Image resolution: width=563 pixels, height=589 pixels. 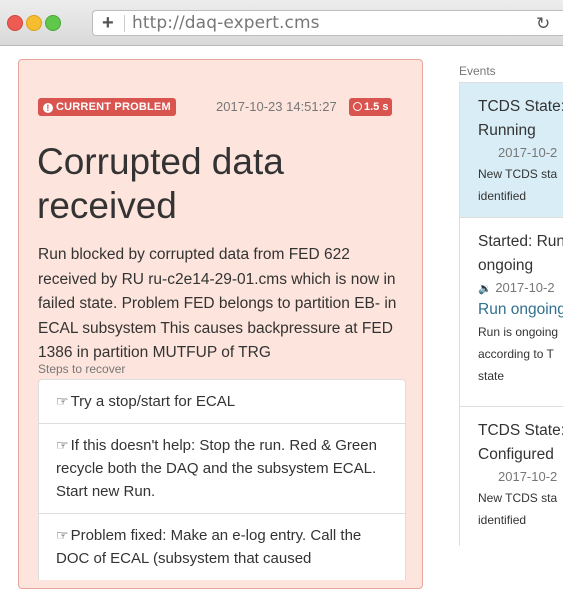 I want to click on clock-icon, so click(x=357, y=106).